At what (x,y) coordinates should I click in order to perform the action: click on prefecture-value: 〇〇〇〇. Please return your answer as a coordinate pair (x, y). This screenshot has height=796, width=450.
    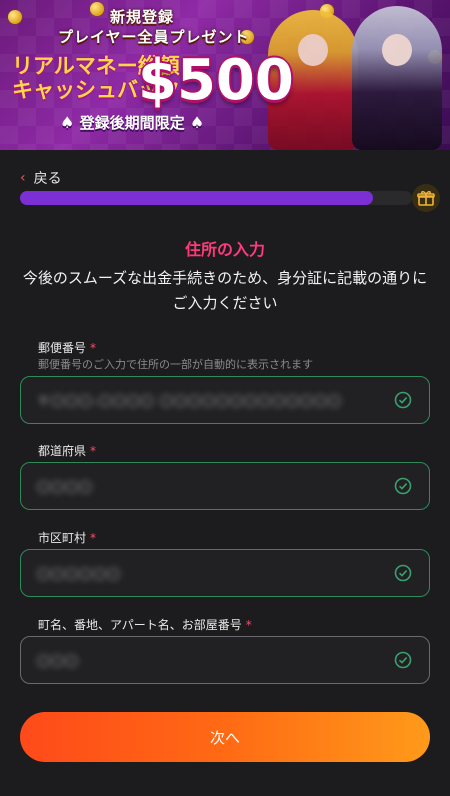
    Looking at the image, I should click on (215, 486).